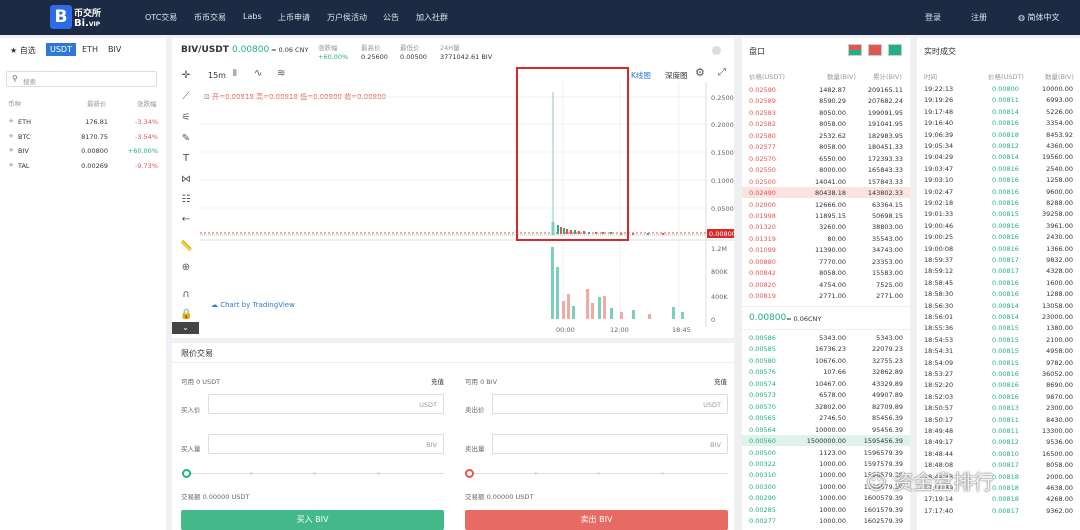 The height and width of the screenshot is (530, 1080). What do you see at coordinates (391, 17) in the screenshot?
I see `nav-announcement: 公告` at bounding box center [391, 17].